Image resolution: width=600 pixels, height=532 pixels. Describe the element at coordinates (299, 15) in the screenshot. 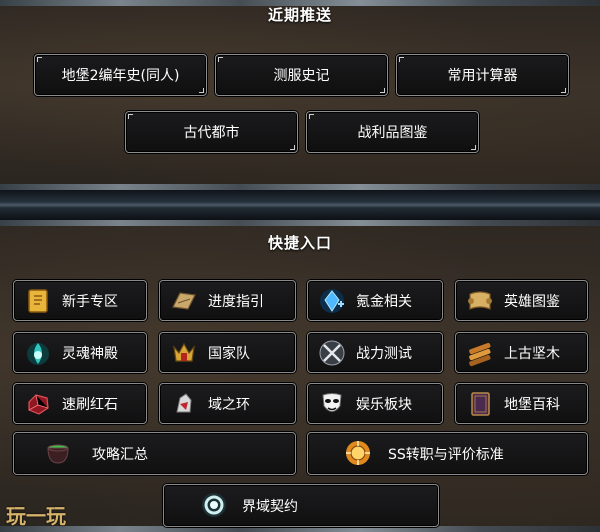

I see `recent-section-title: 近期推送` at that location.